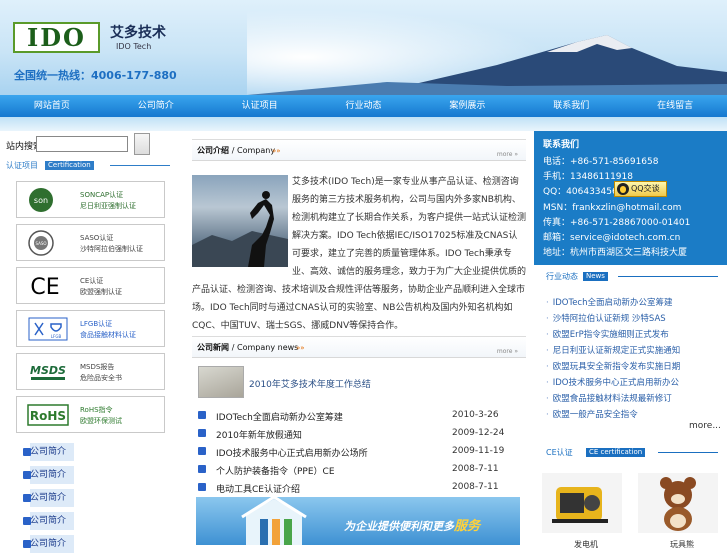 The height and width of the screenshot is (553, 727). What do you see at coordinates (108, 335) in the screenshot?
I see `cert-desc: 食品接触材料认证` at bounding box center [108, 335].